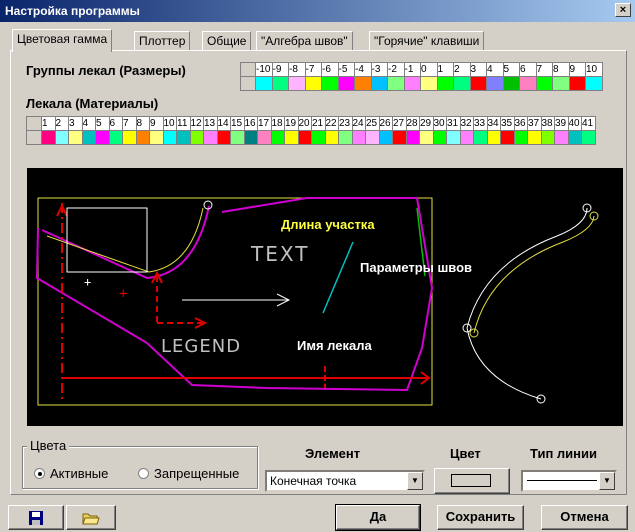  What do you see at coordinates (227, 41) in the screenshot?
I see `tab-general: Общие` at bounding box center [227, 41].